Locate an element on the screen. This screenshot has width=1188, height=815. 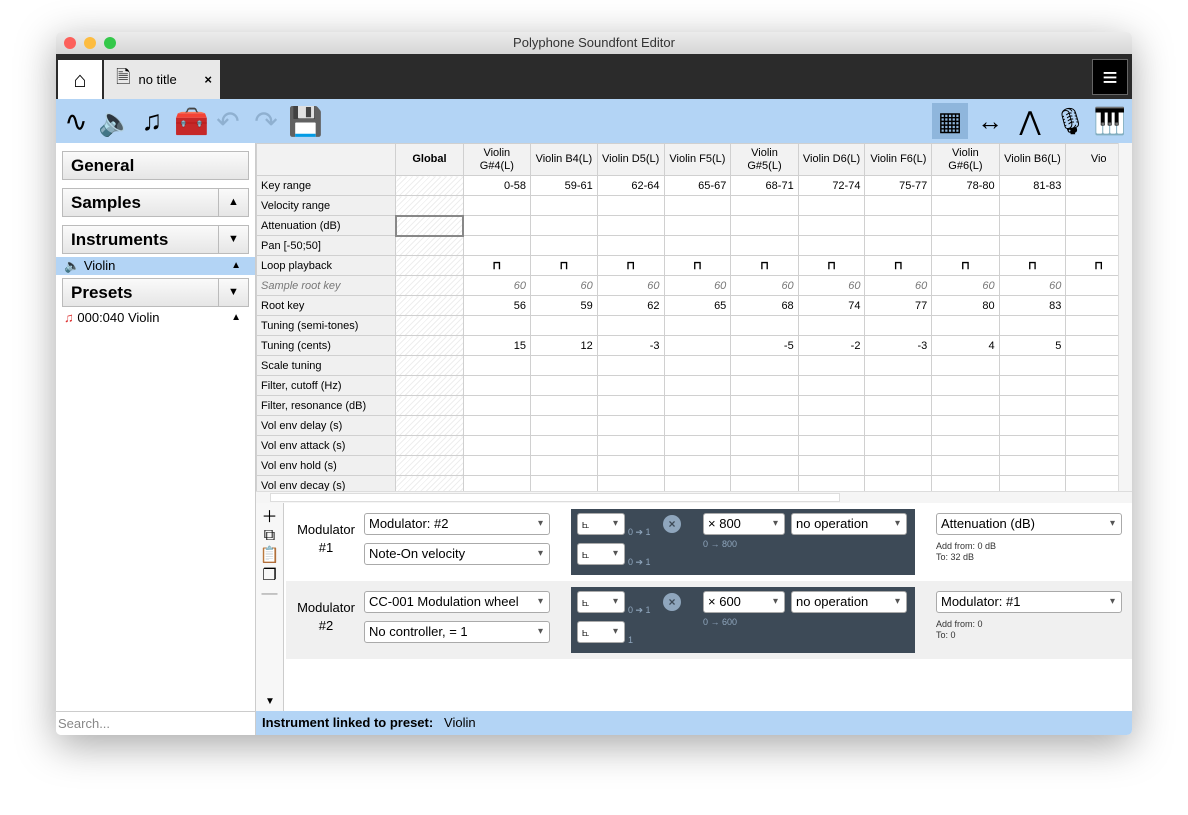
table-cell: 15 is located at coordinates (497, 345).